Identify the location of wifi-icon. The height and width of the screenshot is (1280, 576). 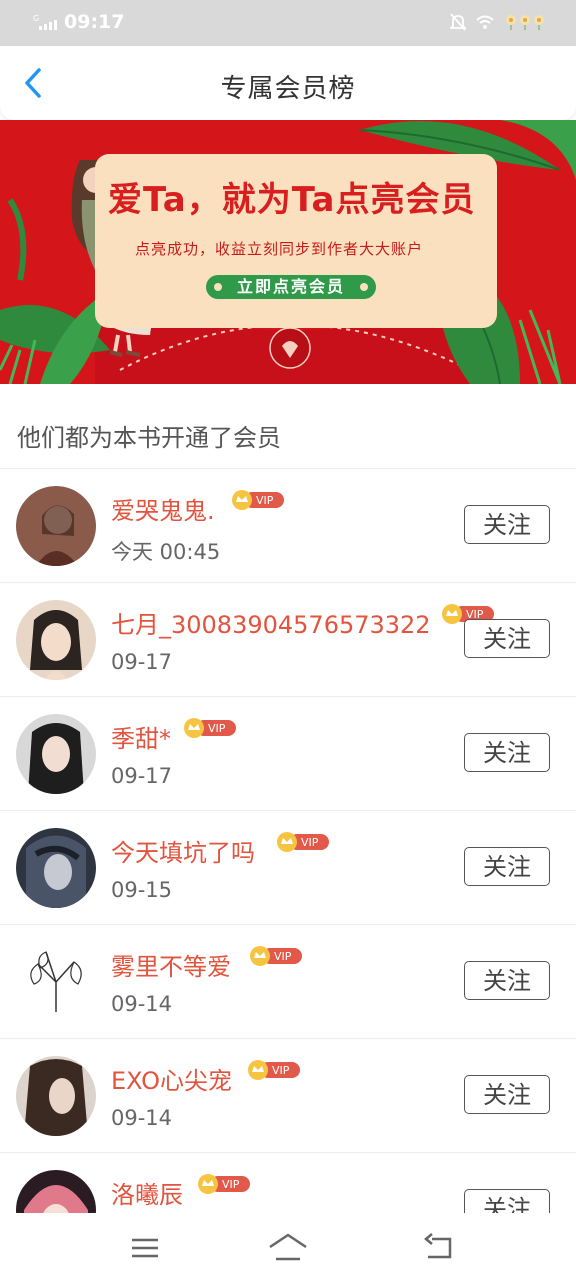
(485, 22).